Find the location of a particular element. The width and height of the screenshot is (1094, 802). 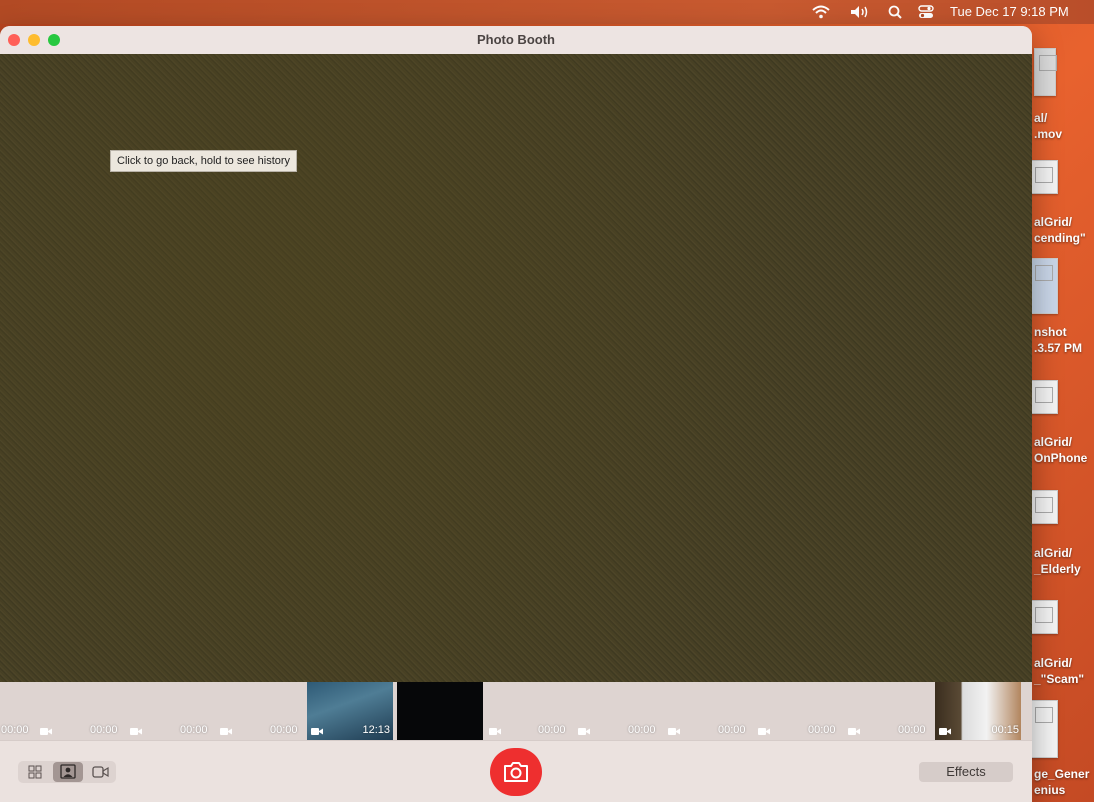

single-photo-mode-button is located at coordinates (68, 772).